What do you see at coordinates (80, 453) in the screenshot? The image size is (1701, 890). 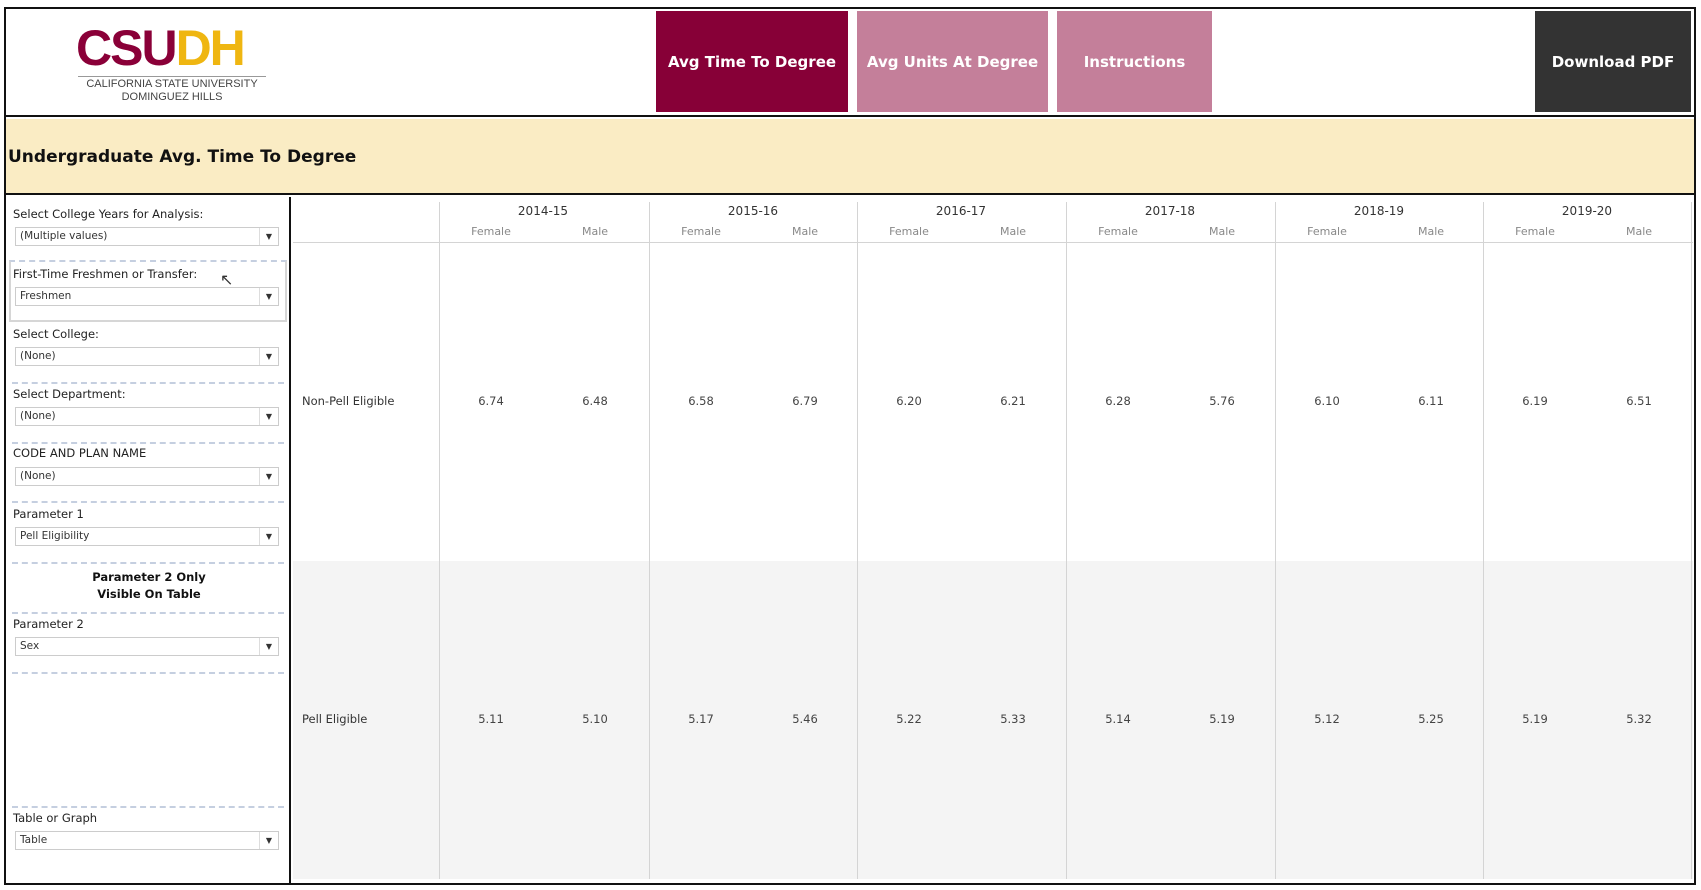 I see `code-and-plan-name-label: CODE AND PLAN NAME` at bounding box center [80, 453].